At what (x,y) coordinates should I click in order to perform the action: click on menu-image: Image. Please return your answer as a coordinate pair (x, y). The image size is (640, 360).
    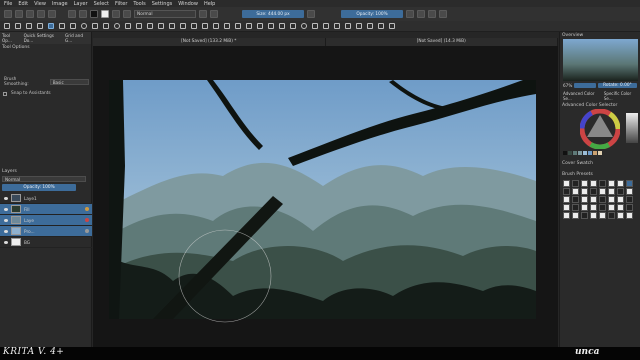
    Looking at the image, I should click on (60, 4).